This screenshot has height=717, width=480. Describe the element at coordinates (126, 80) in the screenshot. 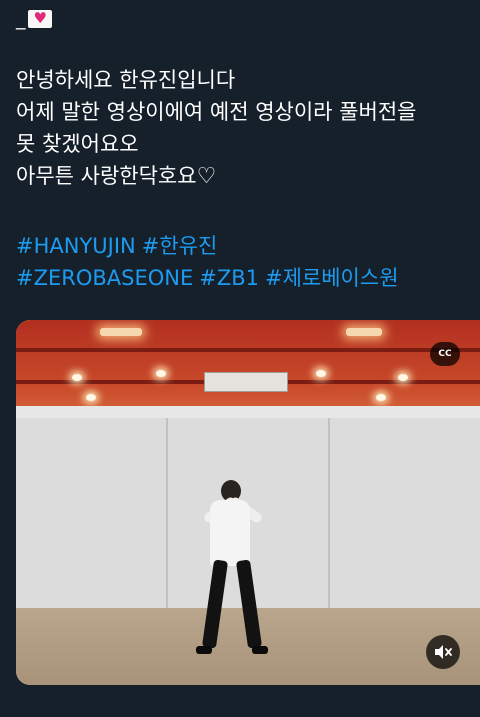

I see `tweet-line-1: 안녕하세요 한유진입니다` at that location.